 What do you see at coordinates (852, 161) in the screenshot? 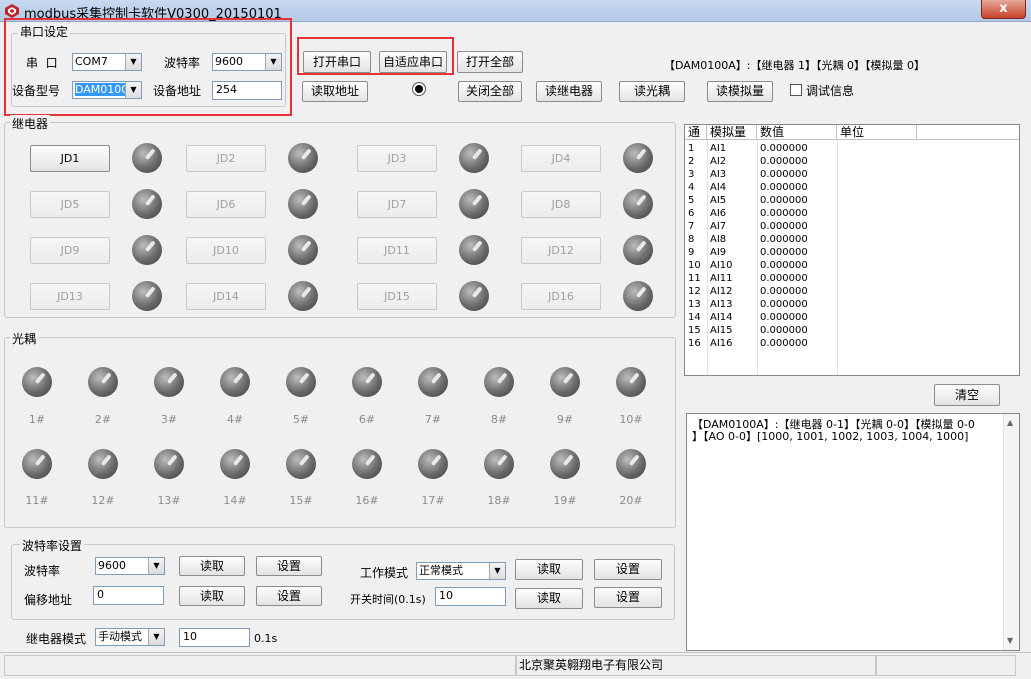
I see `table-row: 2 AI2 0.000000` at bounding box center [852, 161].